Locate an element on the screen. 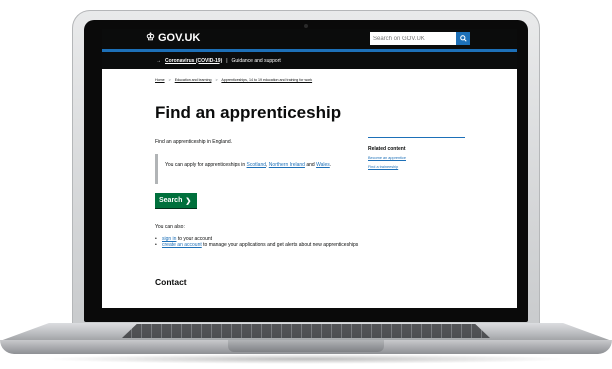  search-start-button: Search ❯ is located at coordinates (176, 200).